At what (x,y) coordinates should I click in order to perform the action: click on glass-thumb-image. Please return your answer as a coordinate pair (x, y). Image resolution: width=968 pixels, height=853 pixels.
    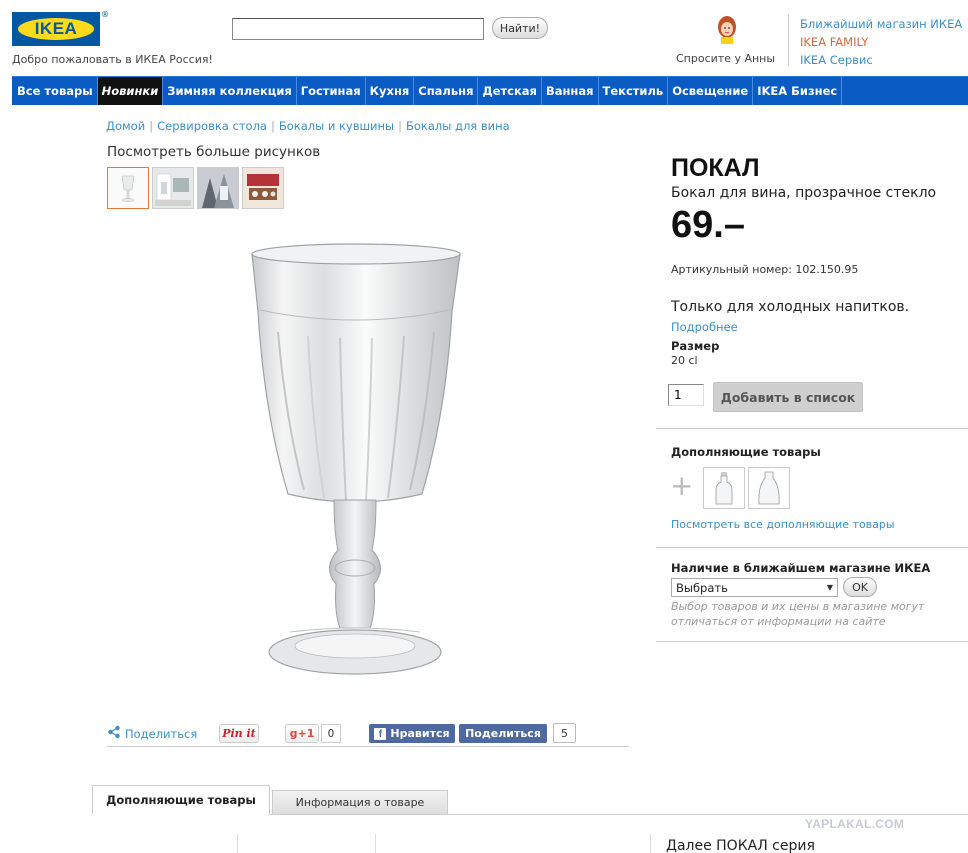
    Looking at the image, I should click on (128, 188).